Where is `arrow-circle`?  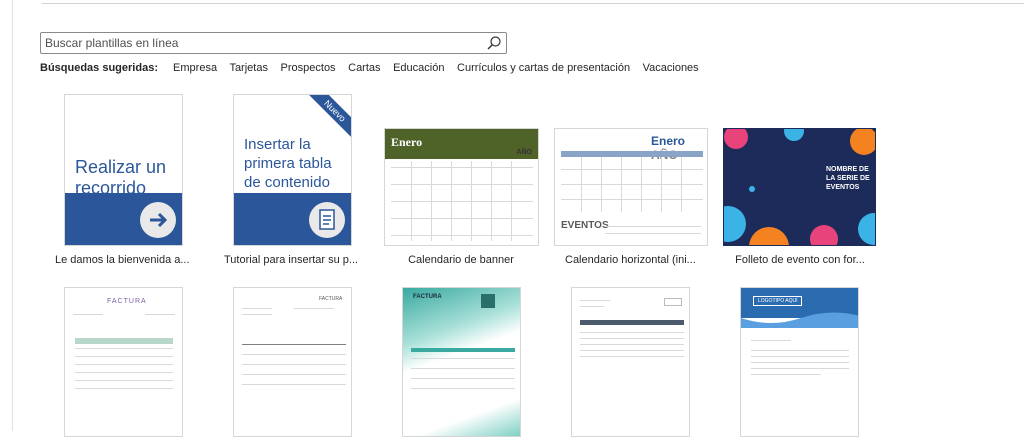
arrow-circle is located at coordinates (158, 220).